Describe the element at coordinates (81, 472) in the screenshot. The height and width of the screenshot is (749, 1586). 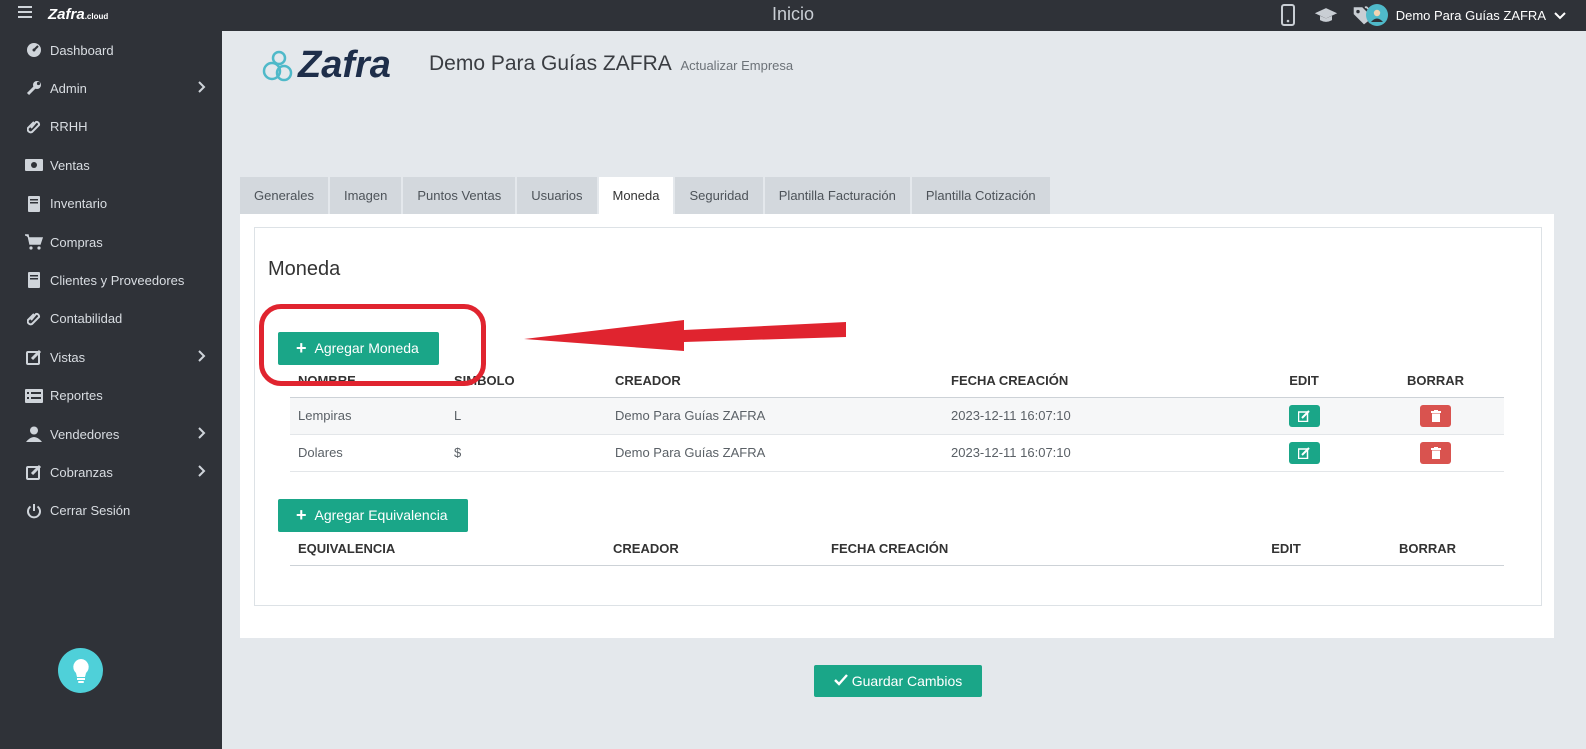
I see `sidebar-item-label: Cobranzas` at that location.